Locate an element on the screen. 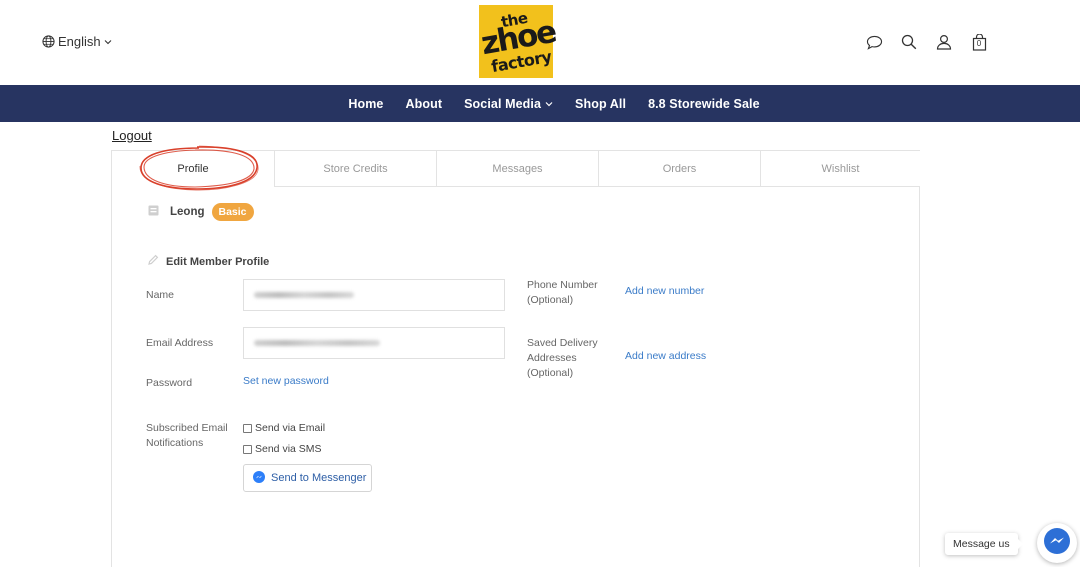 This screenshot has width=1080, height=567. search-icon is located at coordinates (909, 42).